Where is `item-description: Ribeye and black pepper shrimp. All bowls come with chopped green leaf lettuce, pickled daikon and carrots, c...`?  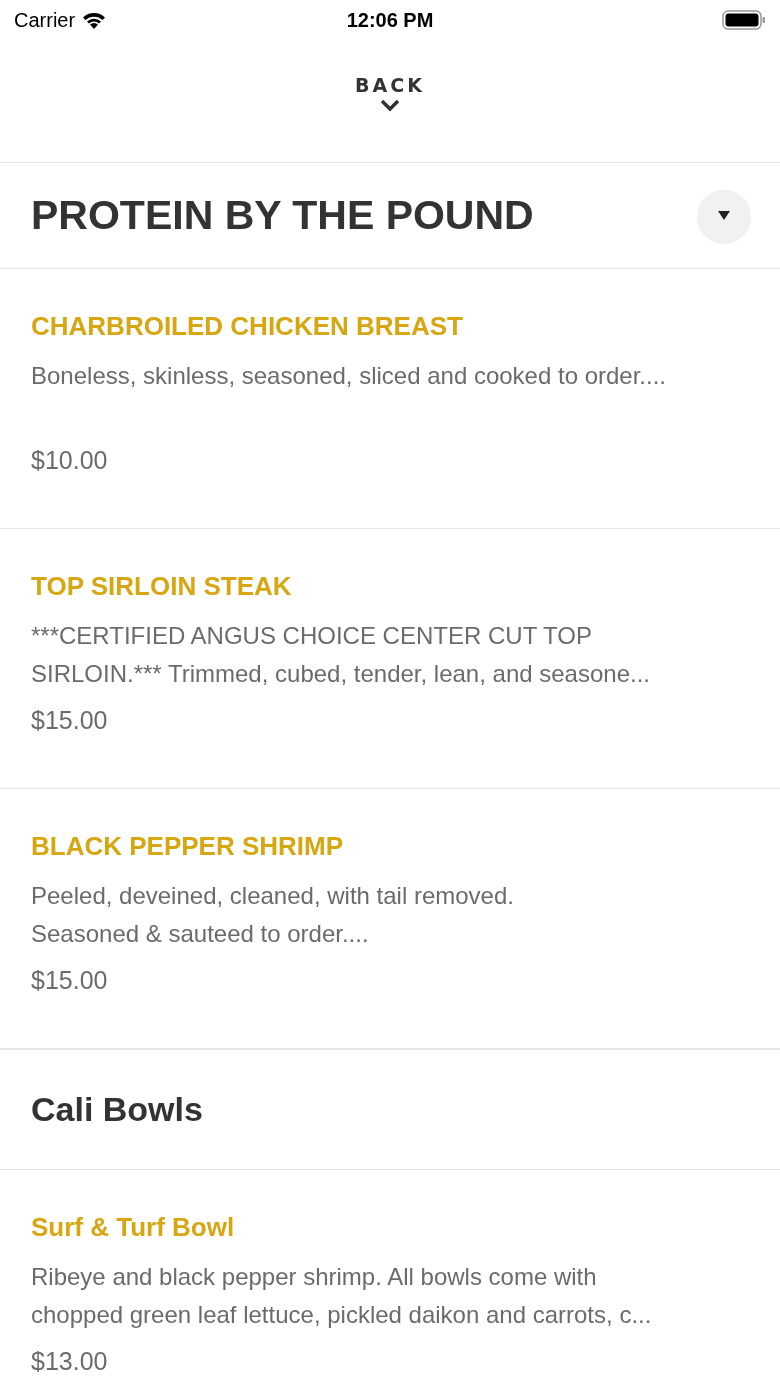 item-description: Ribeye and black pepper shrimp. All bowls come with chopped green leaf lettuce, pickled daikon and carrots, c... is located at coordinates (342, 1296).